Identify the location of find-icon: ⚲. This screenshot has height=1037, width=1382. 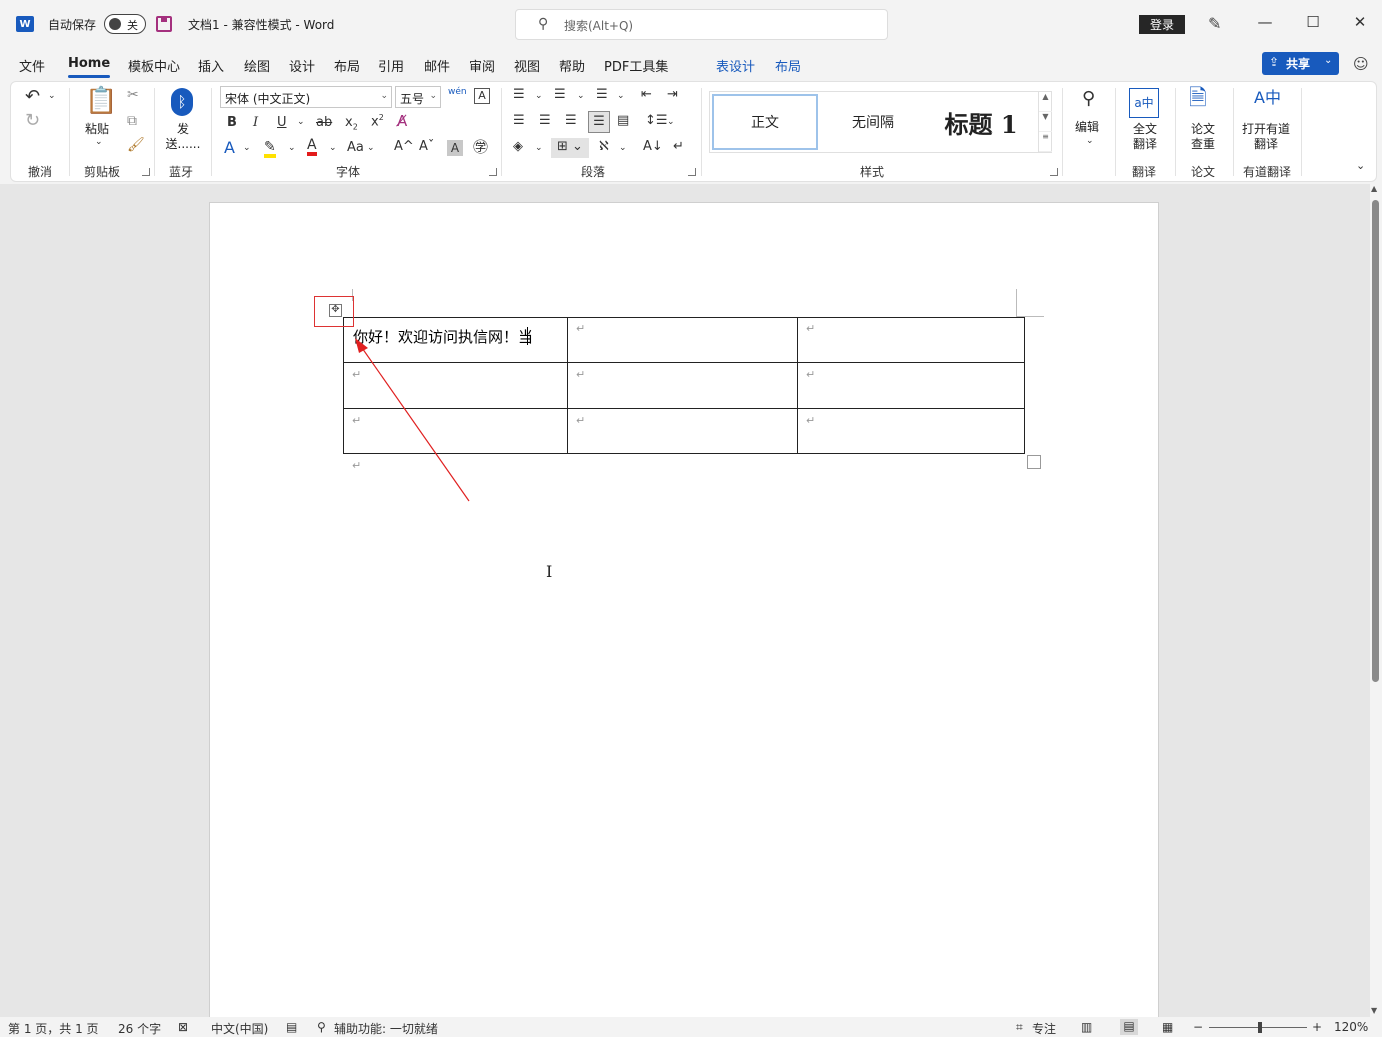
(1088, 99).